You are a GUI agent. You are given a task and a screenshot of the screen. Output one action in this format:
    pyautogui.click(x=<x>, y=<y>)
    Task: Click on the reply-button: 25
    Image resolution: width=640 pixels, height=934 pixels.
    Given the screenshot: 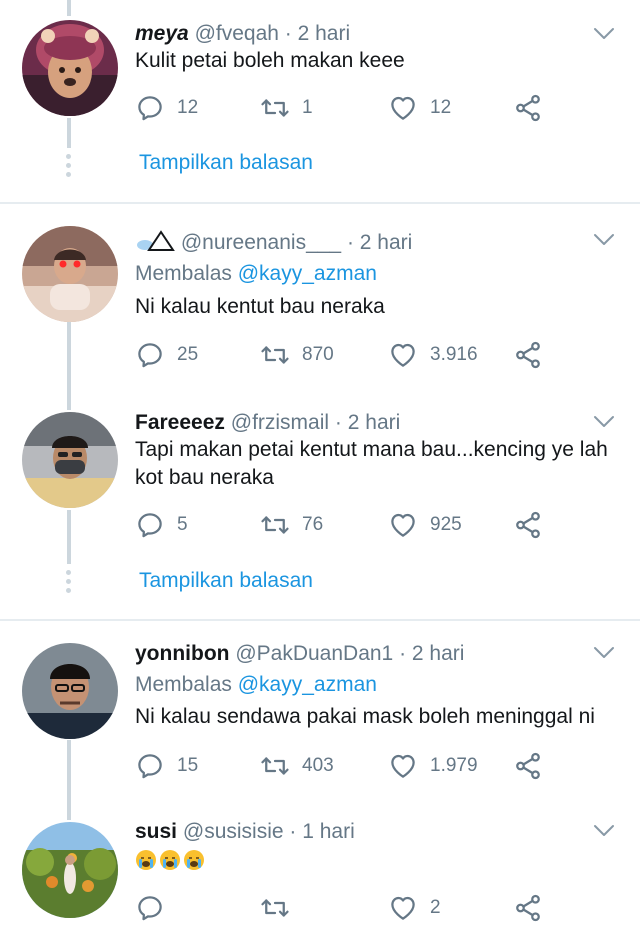 What is the action you would take?
    pyautogui.click(x=166, y=355)
    